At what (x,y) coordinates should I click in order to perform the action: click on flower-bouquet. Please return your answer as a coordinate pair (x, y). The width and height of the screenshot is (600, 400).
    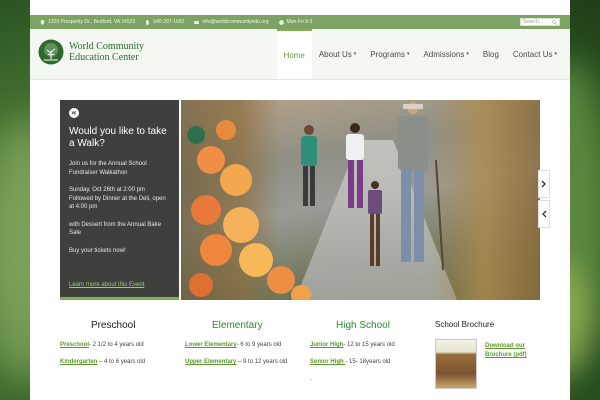
    Looking at the image, I should click on (249, 210).